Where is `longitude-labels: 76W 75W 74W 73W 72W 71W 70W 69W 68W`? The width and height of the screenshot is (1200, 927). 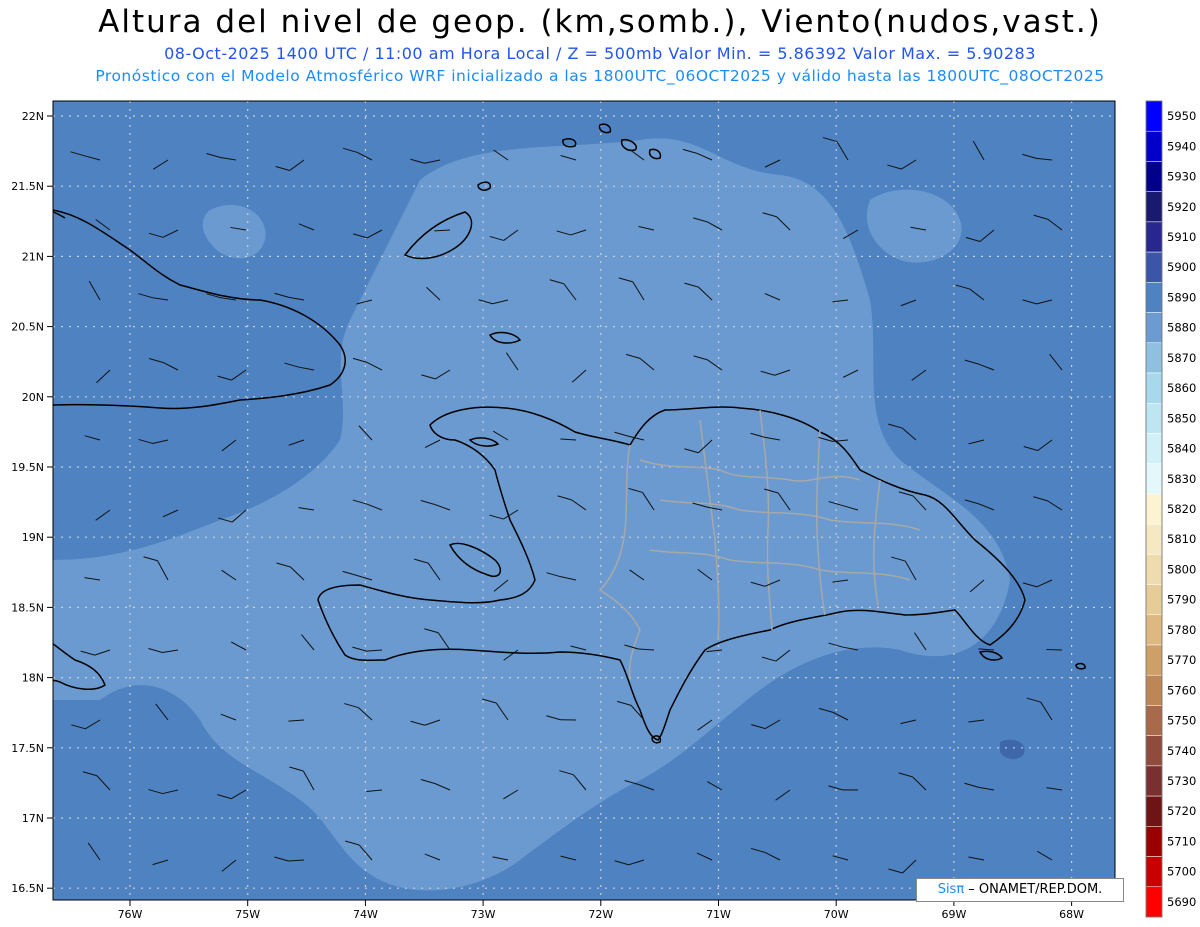 longitude-labels: 76W 75W 74W 73W 72W 71W 70W 69W 68W is located at coordinates (601, 910).